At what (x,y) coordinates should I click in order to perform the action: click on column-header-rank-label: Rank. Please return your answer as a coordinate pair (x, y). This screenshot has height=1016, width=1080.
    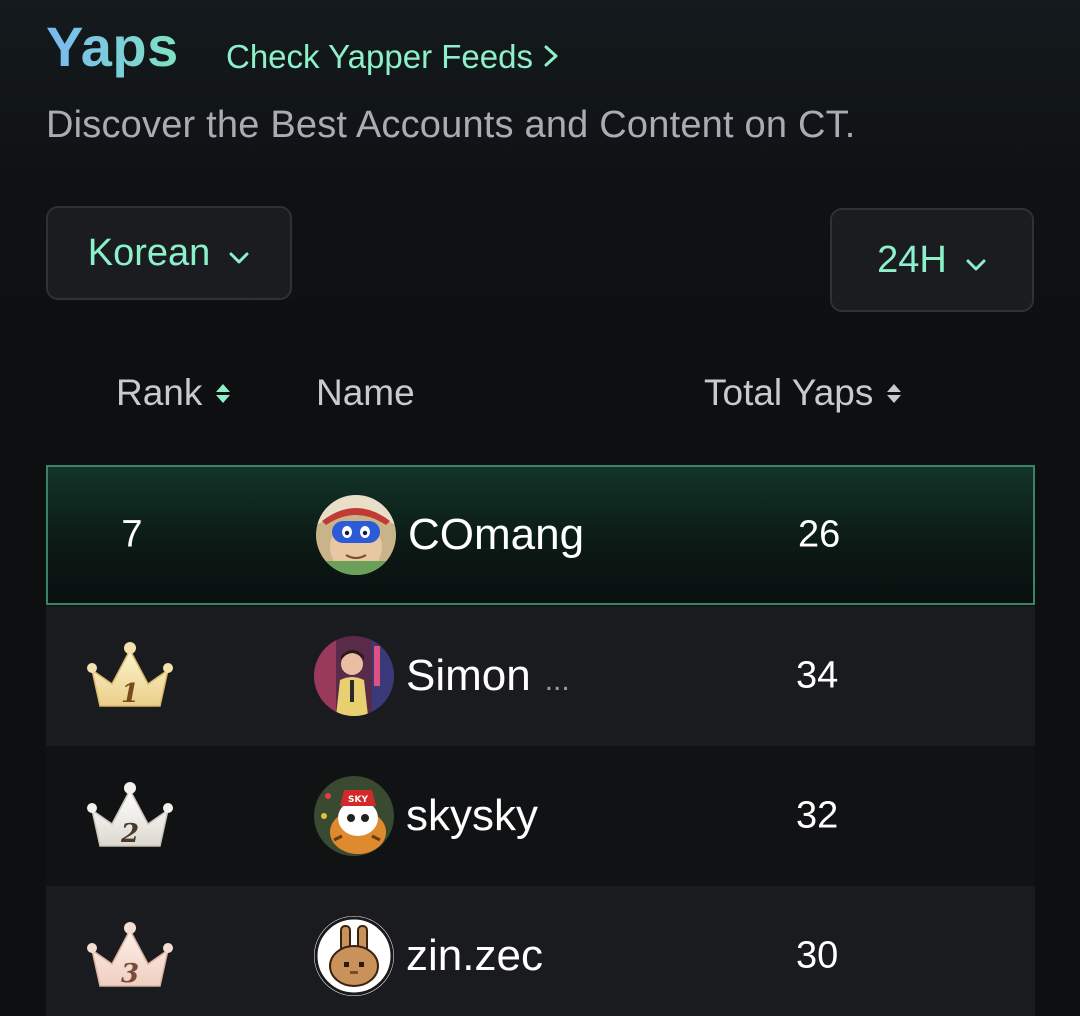
    Looking at the image, I should click on (159, 392).